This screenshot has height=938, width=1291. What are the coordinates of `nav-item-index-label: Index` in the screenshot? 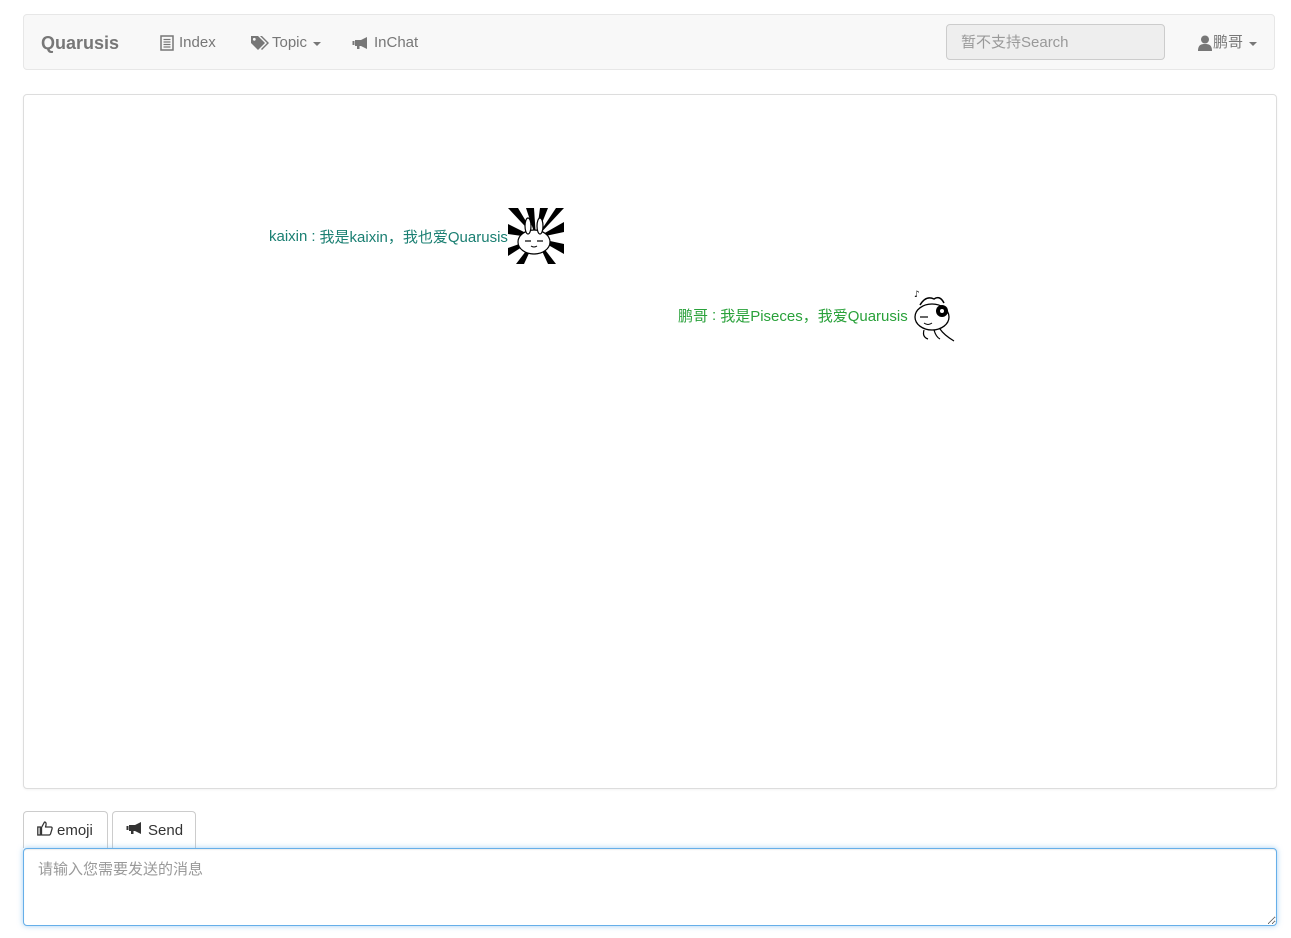 It's located at (197, 42).